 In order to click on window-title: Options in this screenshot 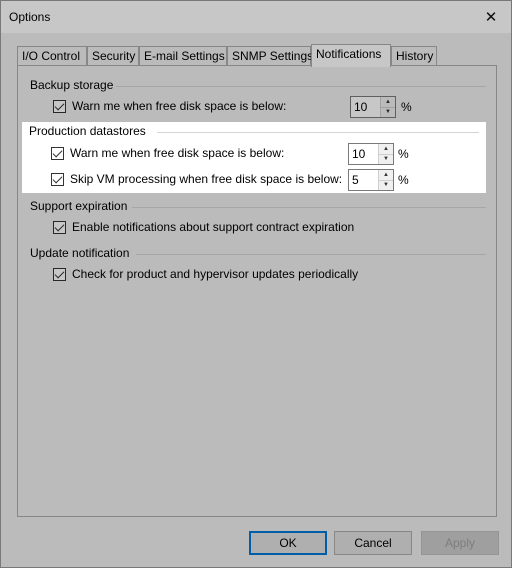, I will do `click(30, 17)`.